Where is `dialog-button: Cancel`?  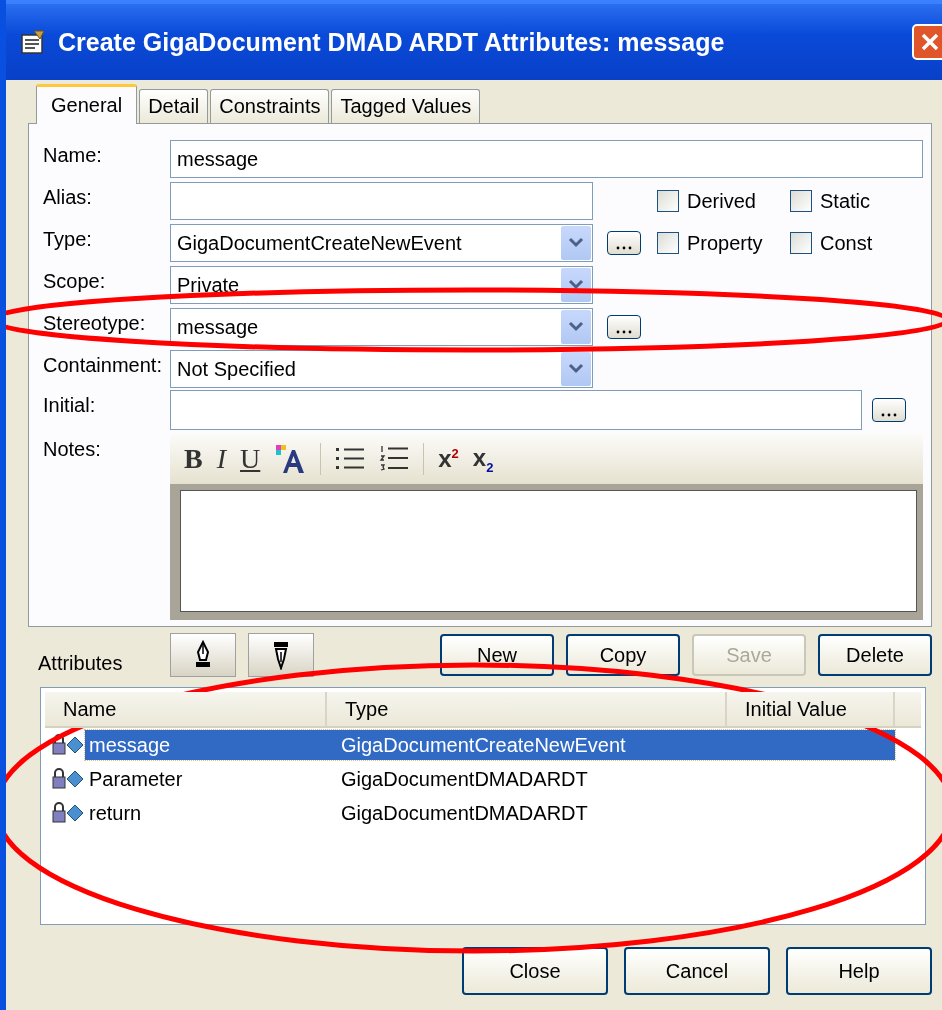
dialog-button: Cancel is located at coordinates (697, 971).